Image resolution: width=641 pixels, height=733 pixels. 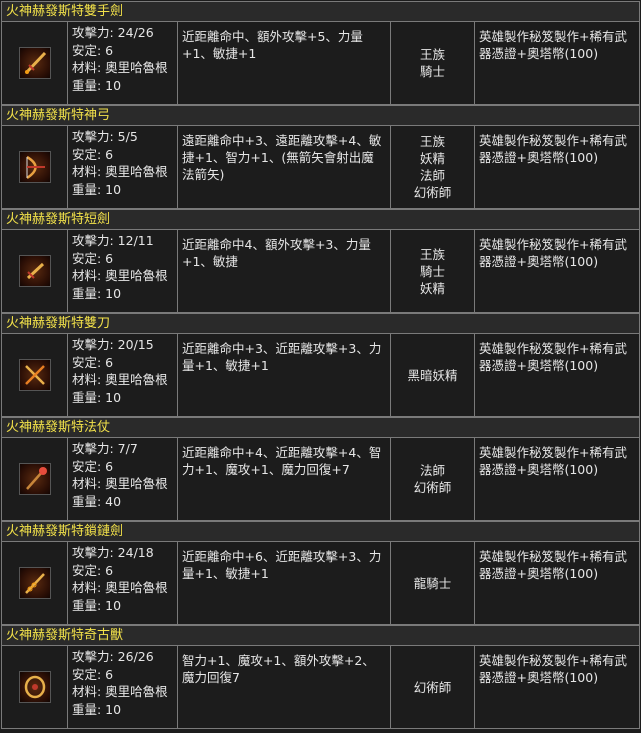 I want to click on item-title: 火神赫發斯特奇古獸, so click(x=320, y=636).